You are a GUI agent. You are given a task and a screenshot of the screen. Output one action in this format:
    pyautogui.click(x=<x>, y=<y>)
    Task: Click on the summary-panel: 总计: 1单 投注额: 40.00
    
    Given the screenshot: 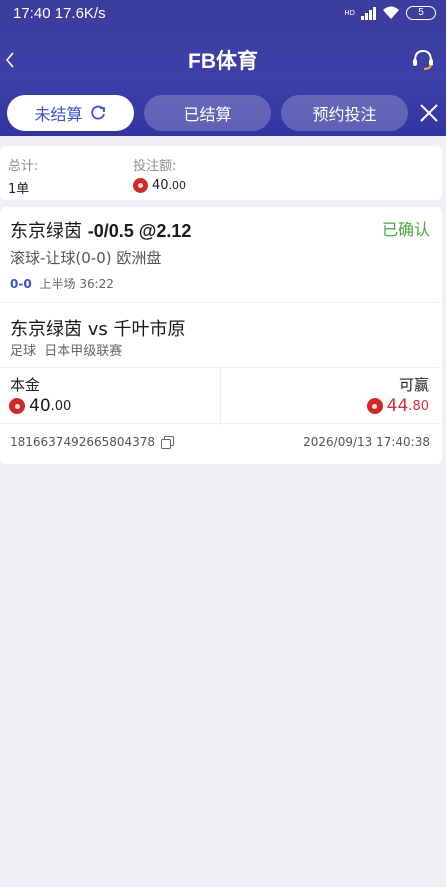 What is the action you would take?
    pyautogui.click(x=221, y=173)
    